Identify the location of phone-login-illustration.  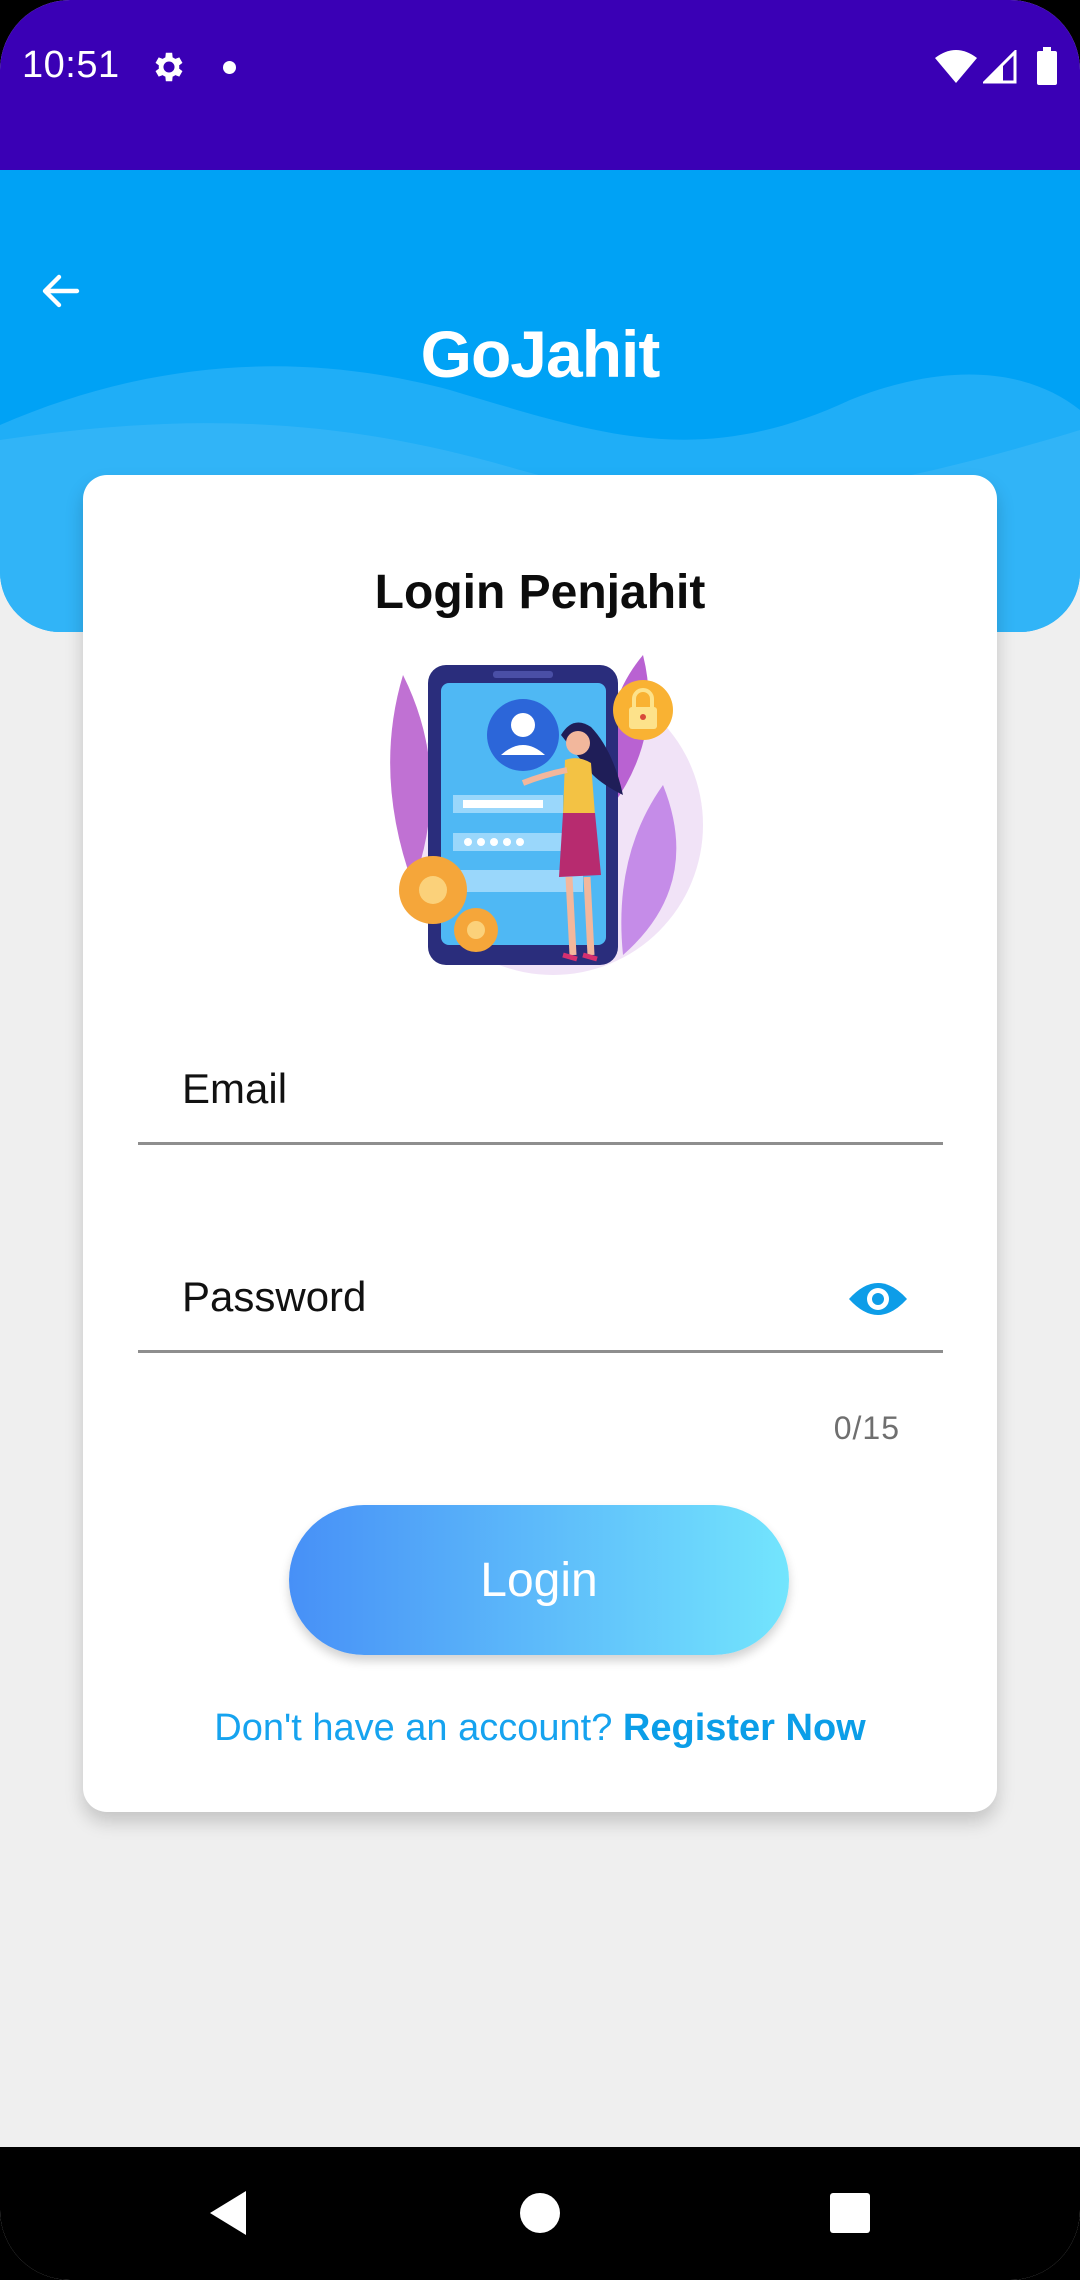
(546, 815).